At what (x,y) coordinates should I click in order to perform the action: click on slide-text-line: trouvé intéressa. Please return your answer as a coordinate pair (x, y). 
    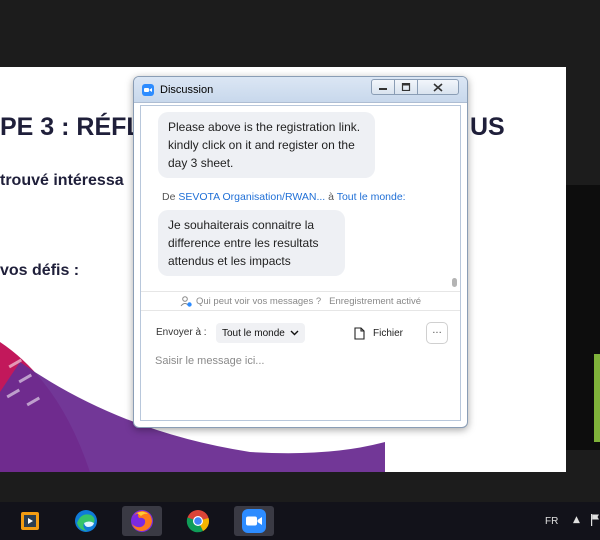
    Looking at the image, I should click on (62, 180).